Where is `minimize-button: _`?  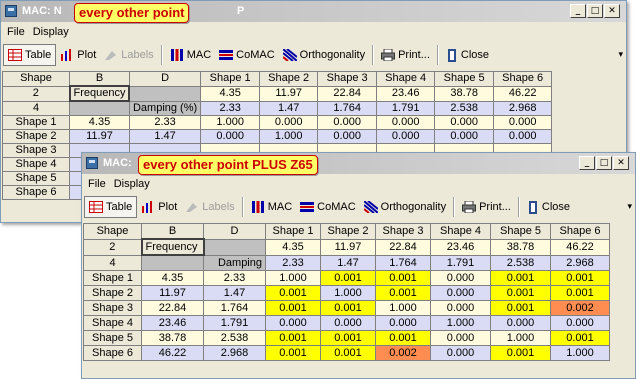
minimize-button: _ is located at coordinates (578, 11).